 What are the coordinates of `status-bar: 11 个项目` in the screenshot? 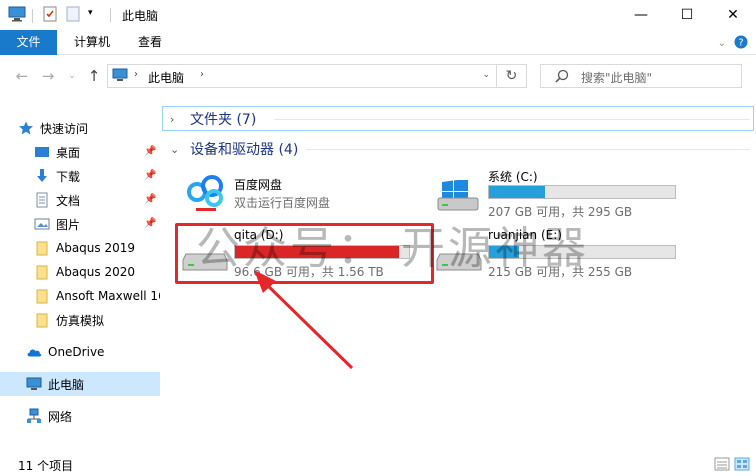 It's located at (378, 464).